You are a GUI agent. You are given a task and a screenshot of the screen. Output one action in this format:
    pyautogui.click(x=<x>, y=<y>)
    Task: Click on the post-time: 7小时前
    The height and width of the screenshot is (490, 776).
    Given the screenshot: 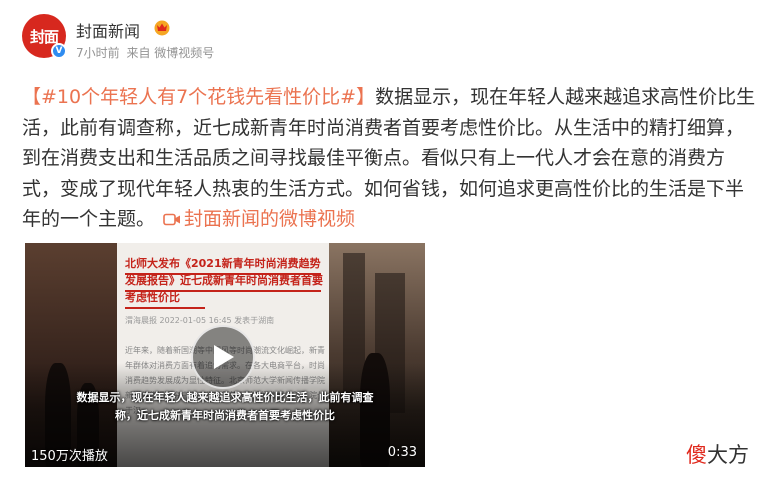 What is the action you would take?
    pyautogui.click(x=98, y=53)
    